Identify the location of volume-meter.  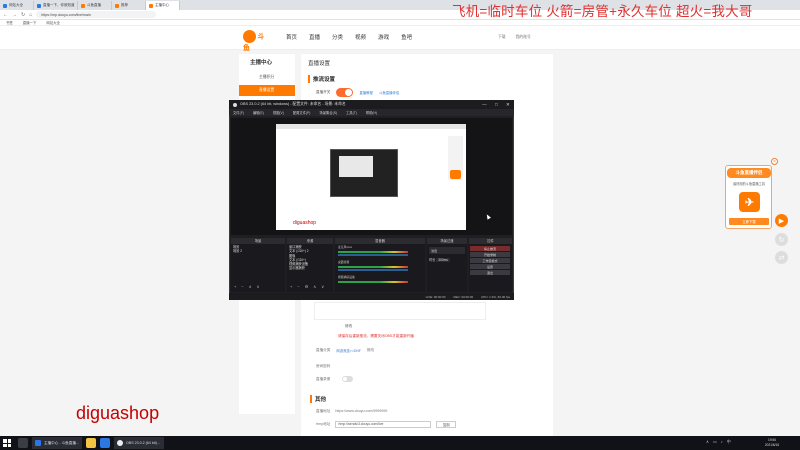
(373, 282).